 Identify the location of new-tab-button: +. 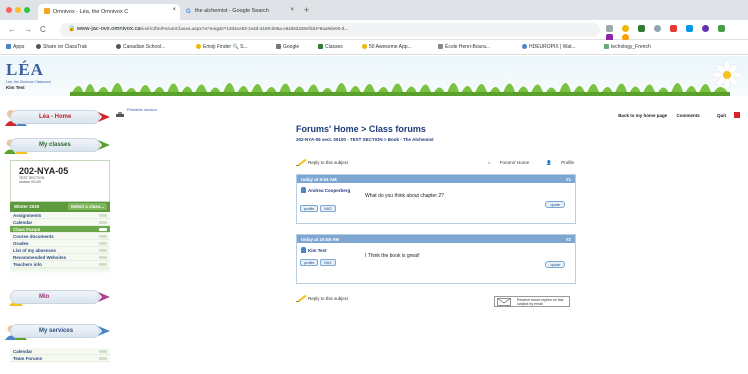
(306, 10).